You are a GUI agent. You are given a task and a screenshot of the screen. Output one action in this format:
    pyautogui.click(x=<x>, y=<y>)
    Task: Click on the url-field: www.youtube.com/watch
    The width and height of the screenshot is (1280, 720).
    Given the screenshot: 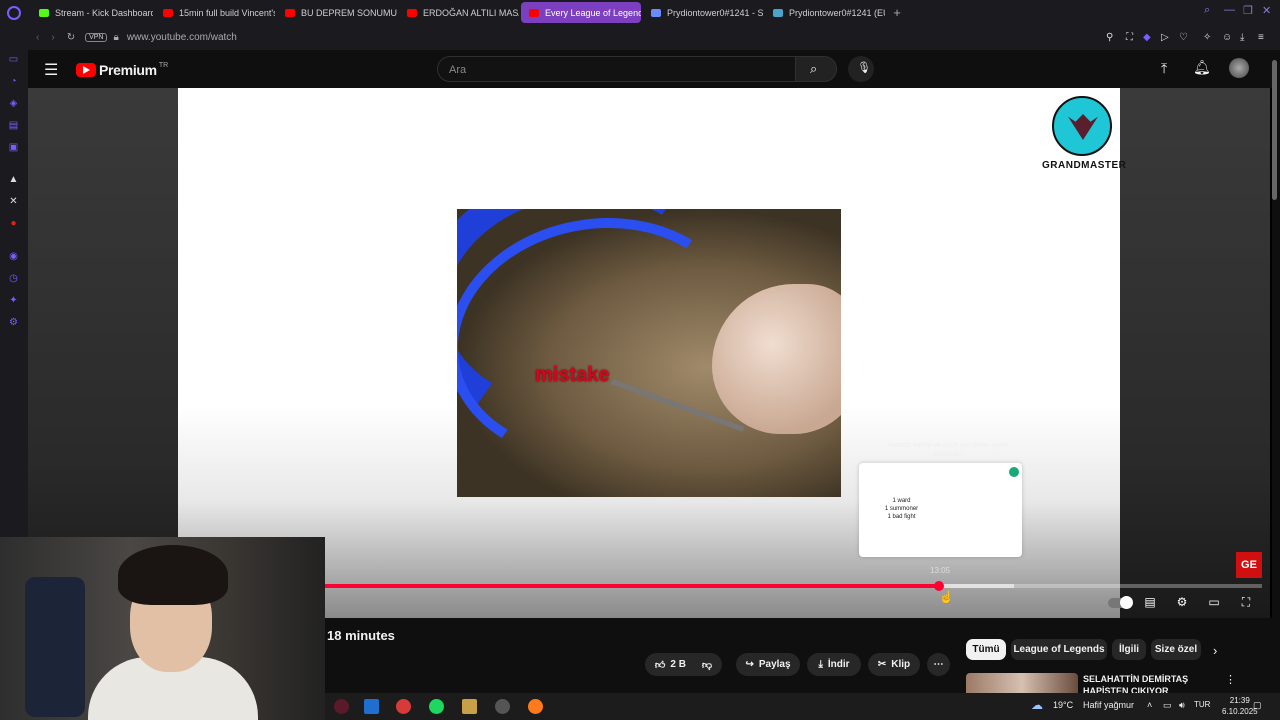 What is the action you would take?
    pyautogui.click(x=182, y=37)
    